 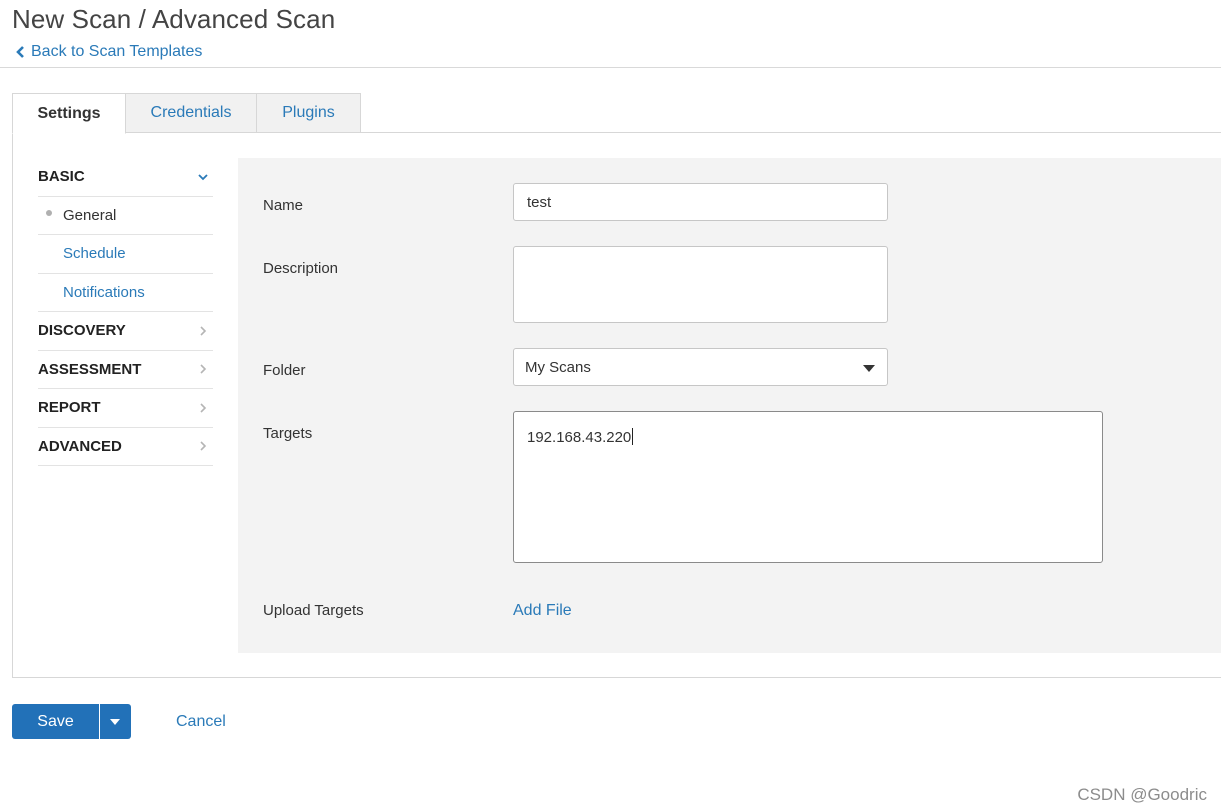 What do you see at coordinates (117, 51) in the screenshot?
I see `back-link-label: Back to Scan Templates` at bounding box center [117, 51].